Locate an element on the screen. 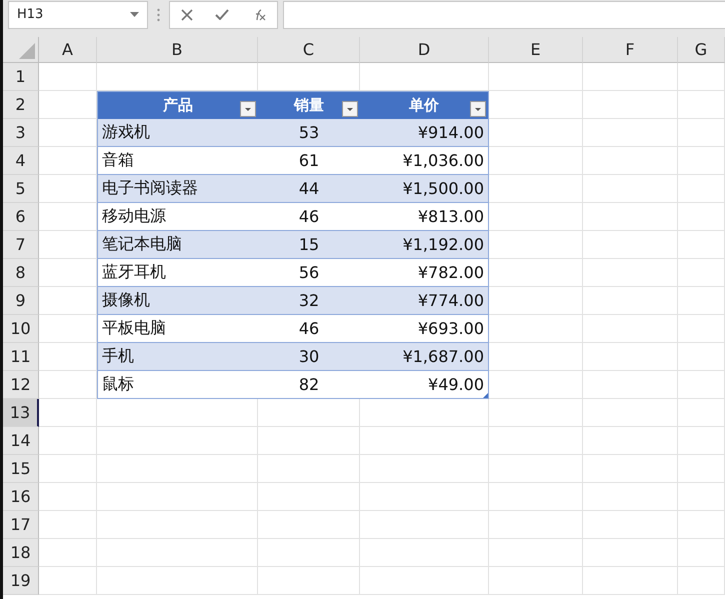 The image size is (725, 599). row-header: 15 is located at coordinates (21, 469).